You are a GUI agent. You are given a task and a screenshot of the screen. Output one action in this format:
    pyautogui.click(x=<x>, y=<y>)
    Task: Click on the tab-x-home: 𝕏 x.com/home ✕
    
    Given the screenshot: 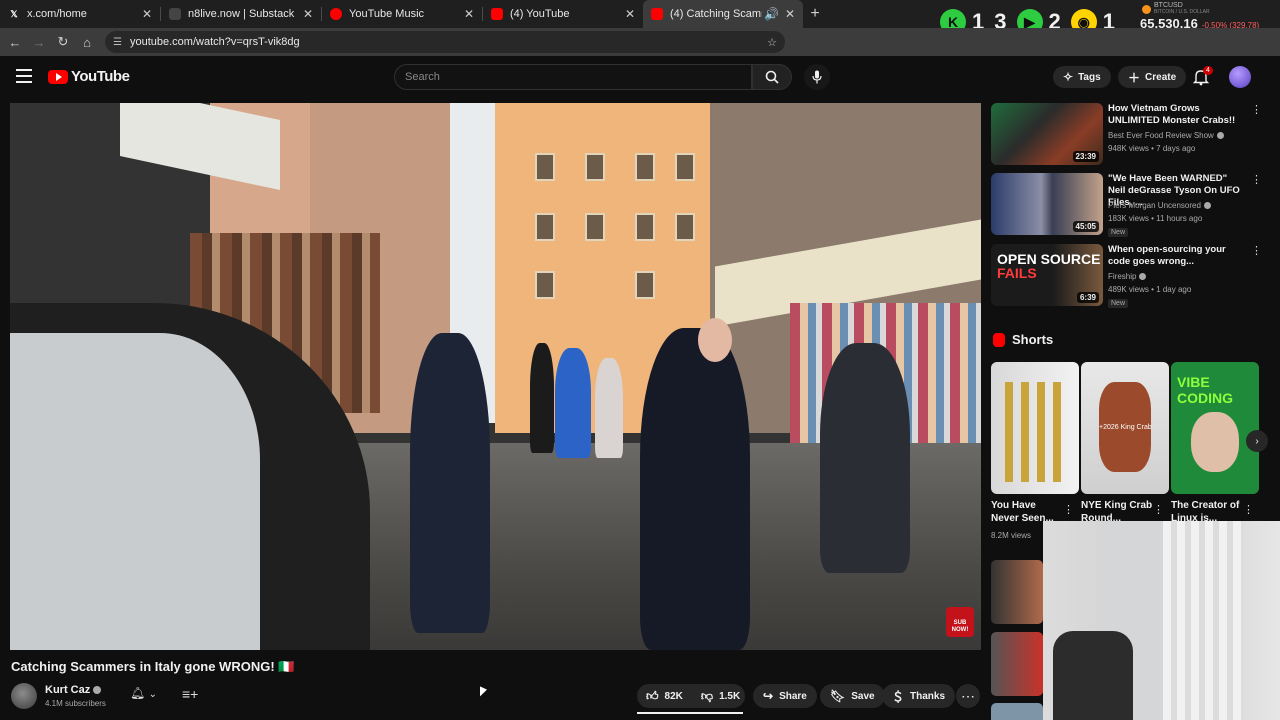 What is the action you would take?
    pyautogui.click(x=80, y=14)
    